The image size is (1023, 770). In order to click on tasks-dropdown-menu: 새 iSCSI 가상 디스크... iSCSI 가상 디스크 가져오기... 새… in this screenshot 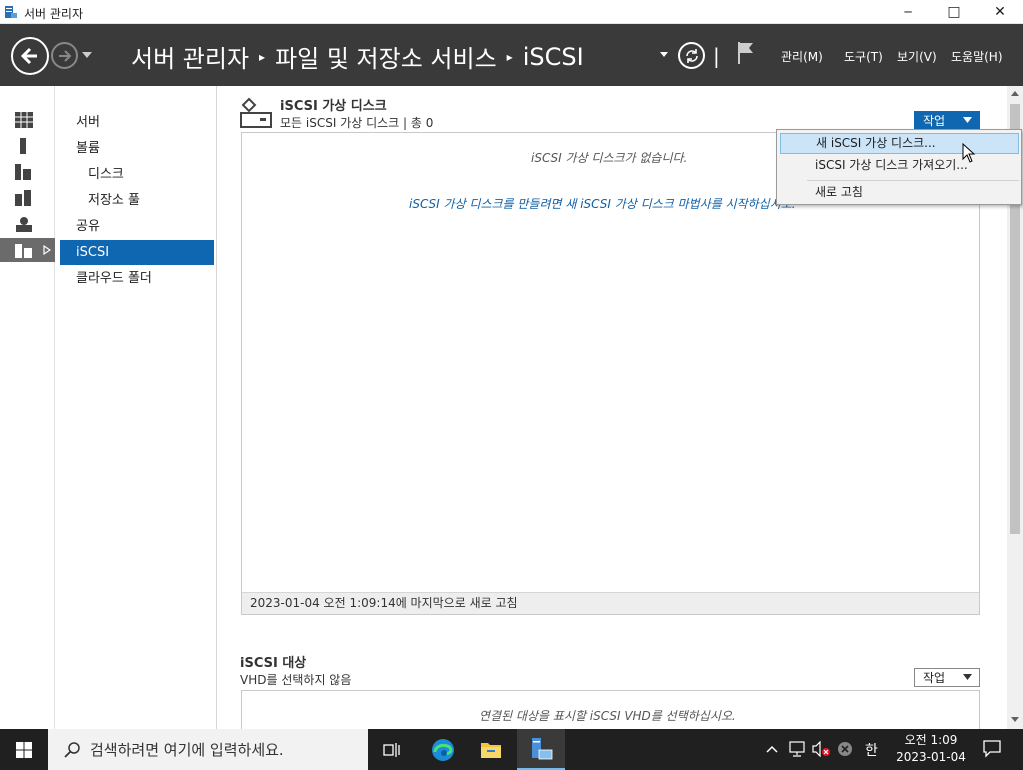, I will do `click(899, 167)`.